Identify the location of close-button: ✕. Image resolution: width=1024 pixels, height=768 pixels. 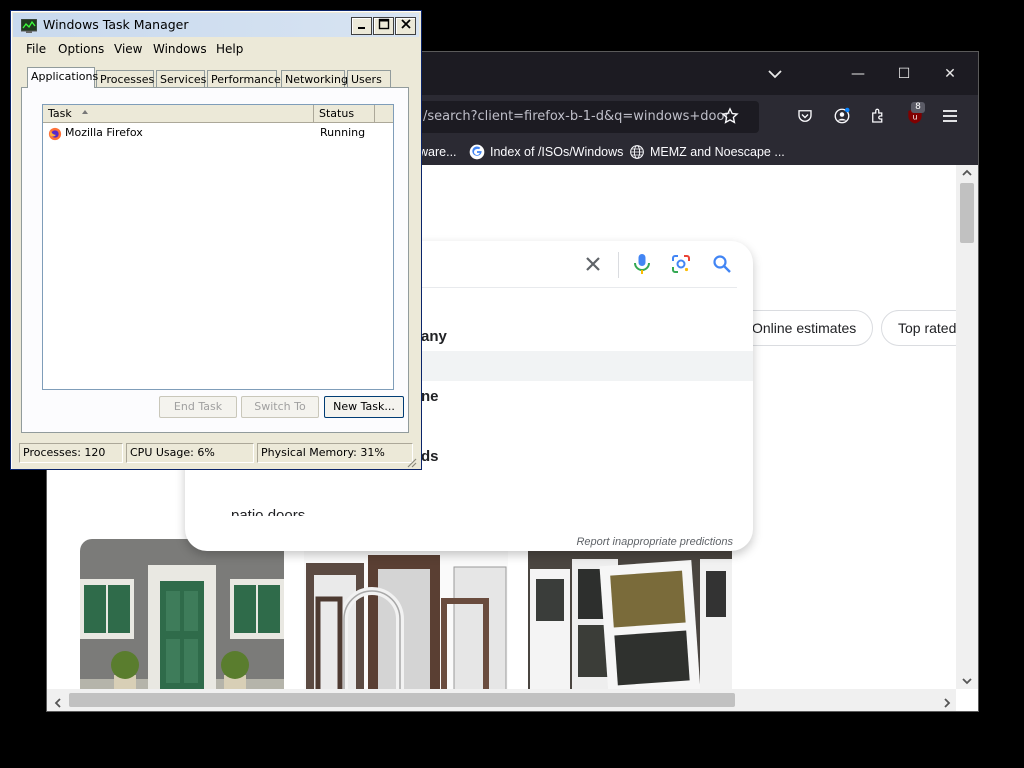
(950, 73).